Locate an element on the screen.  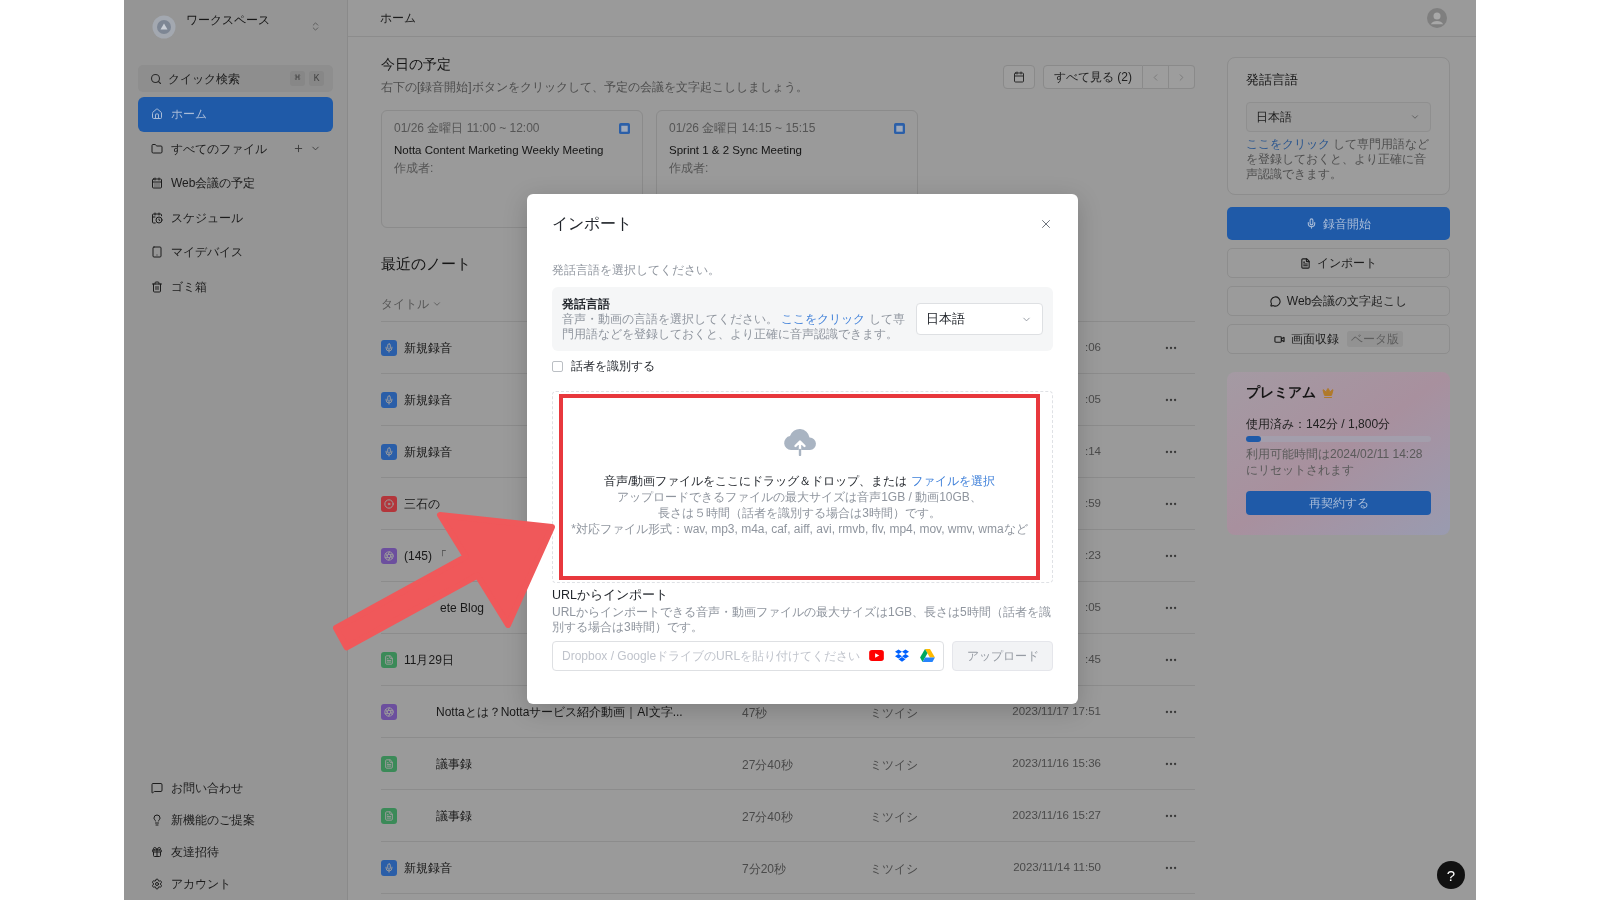
settings-icon is located at coordinates (157, 884).